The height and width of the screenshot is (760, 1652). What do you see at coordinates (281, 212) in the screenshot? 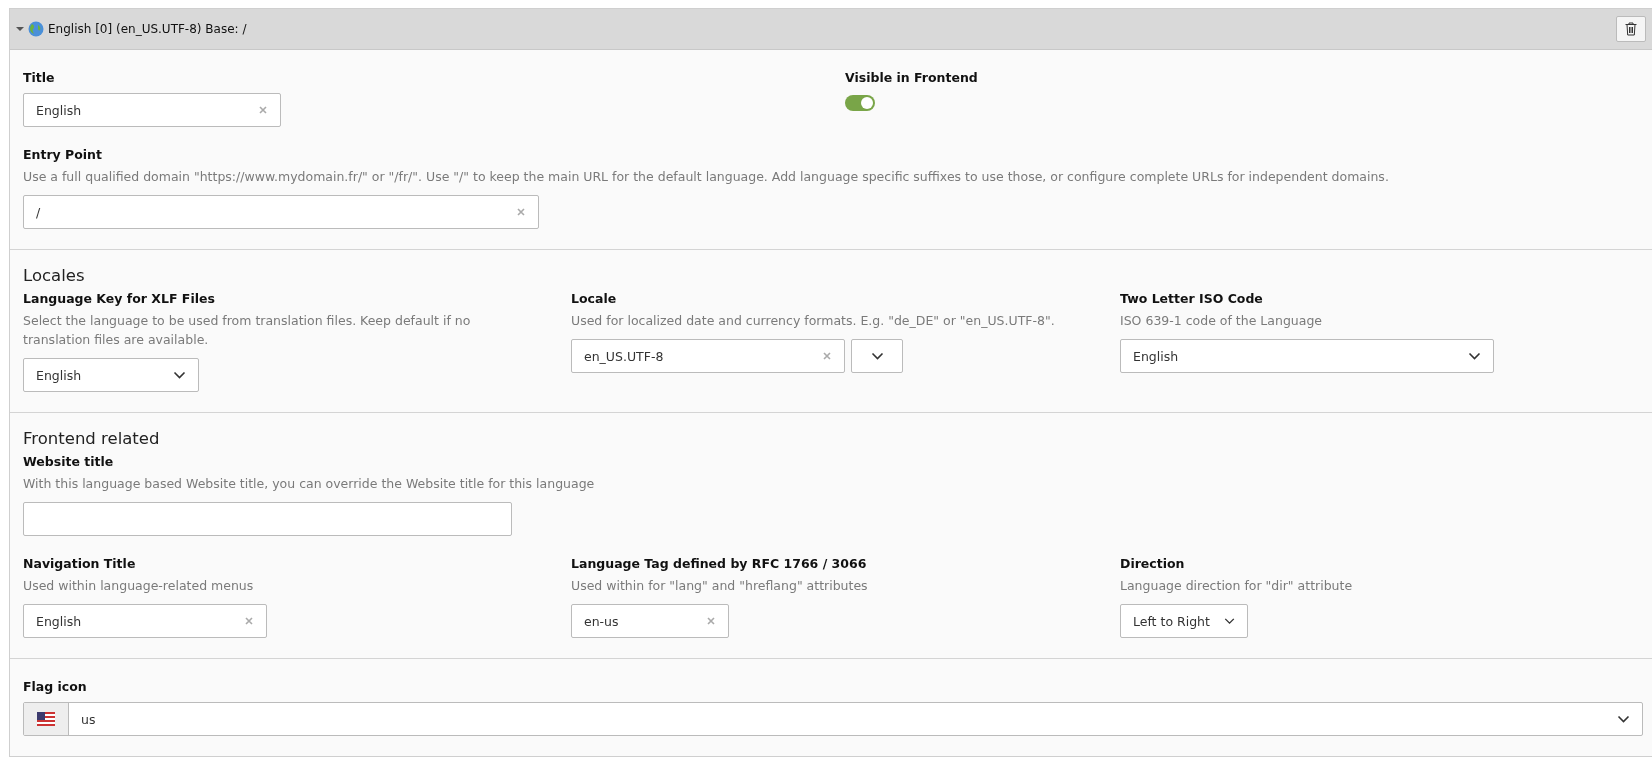
I see `text-field: /` at bounding box center [281, 212].